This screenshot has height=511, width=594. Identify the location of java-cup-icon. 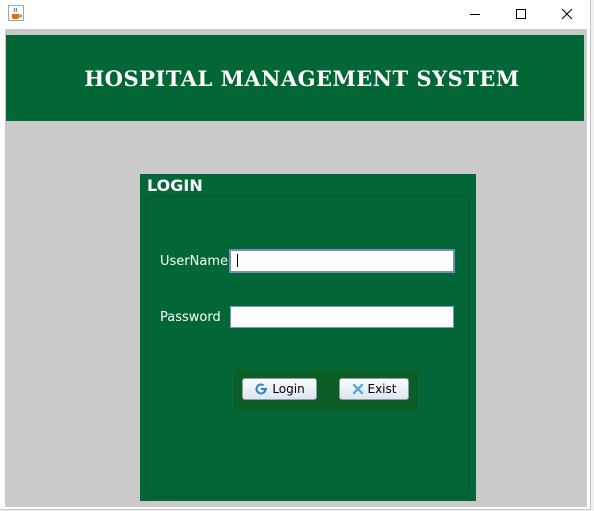
(16, 13).